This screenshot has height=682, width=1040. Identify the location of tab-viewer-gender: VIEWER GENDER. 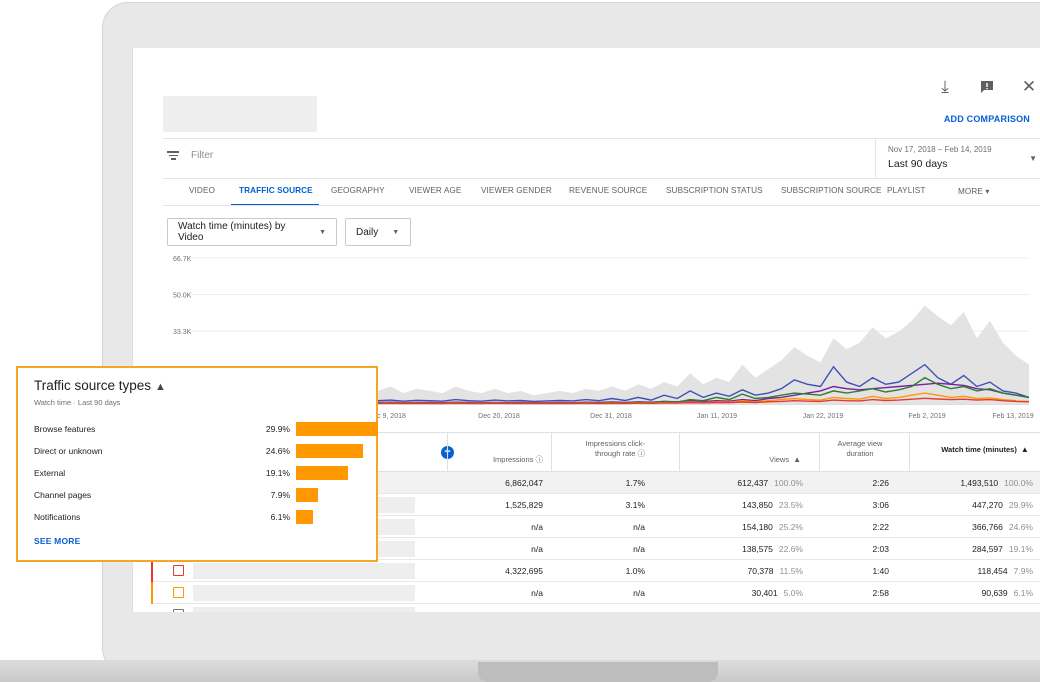
(516, 190).